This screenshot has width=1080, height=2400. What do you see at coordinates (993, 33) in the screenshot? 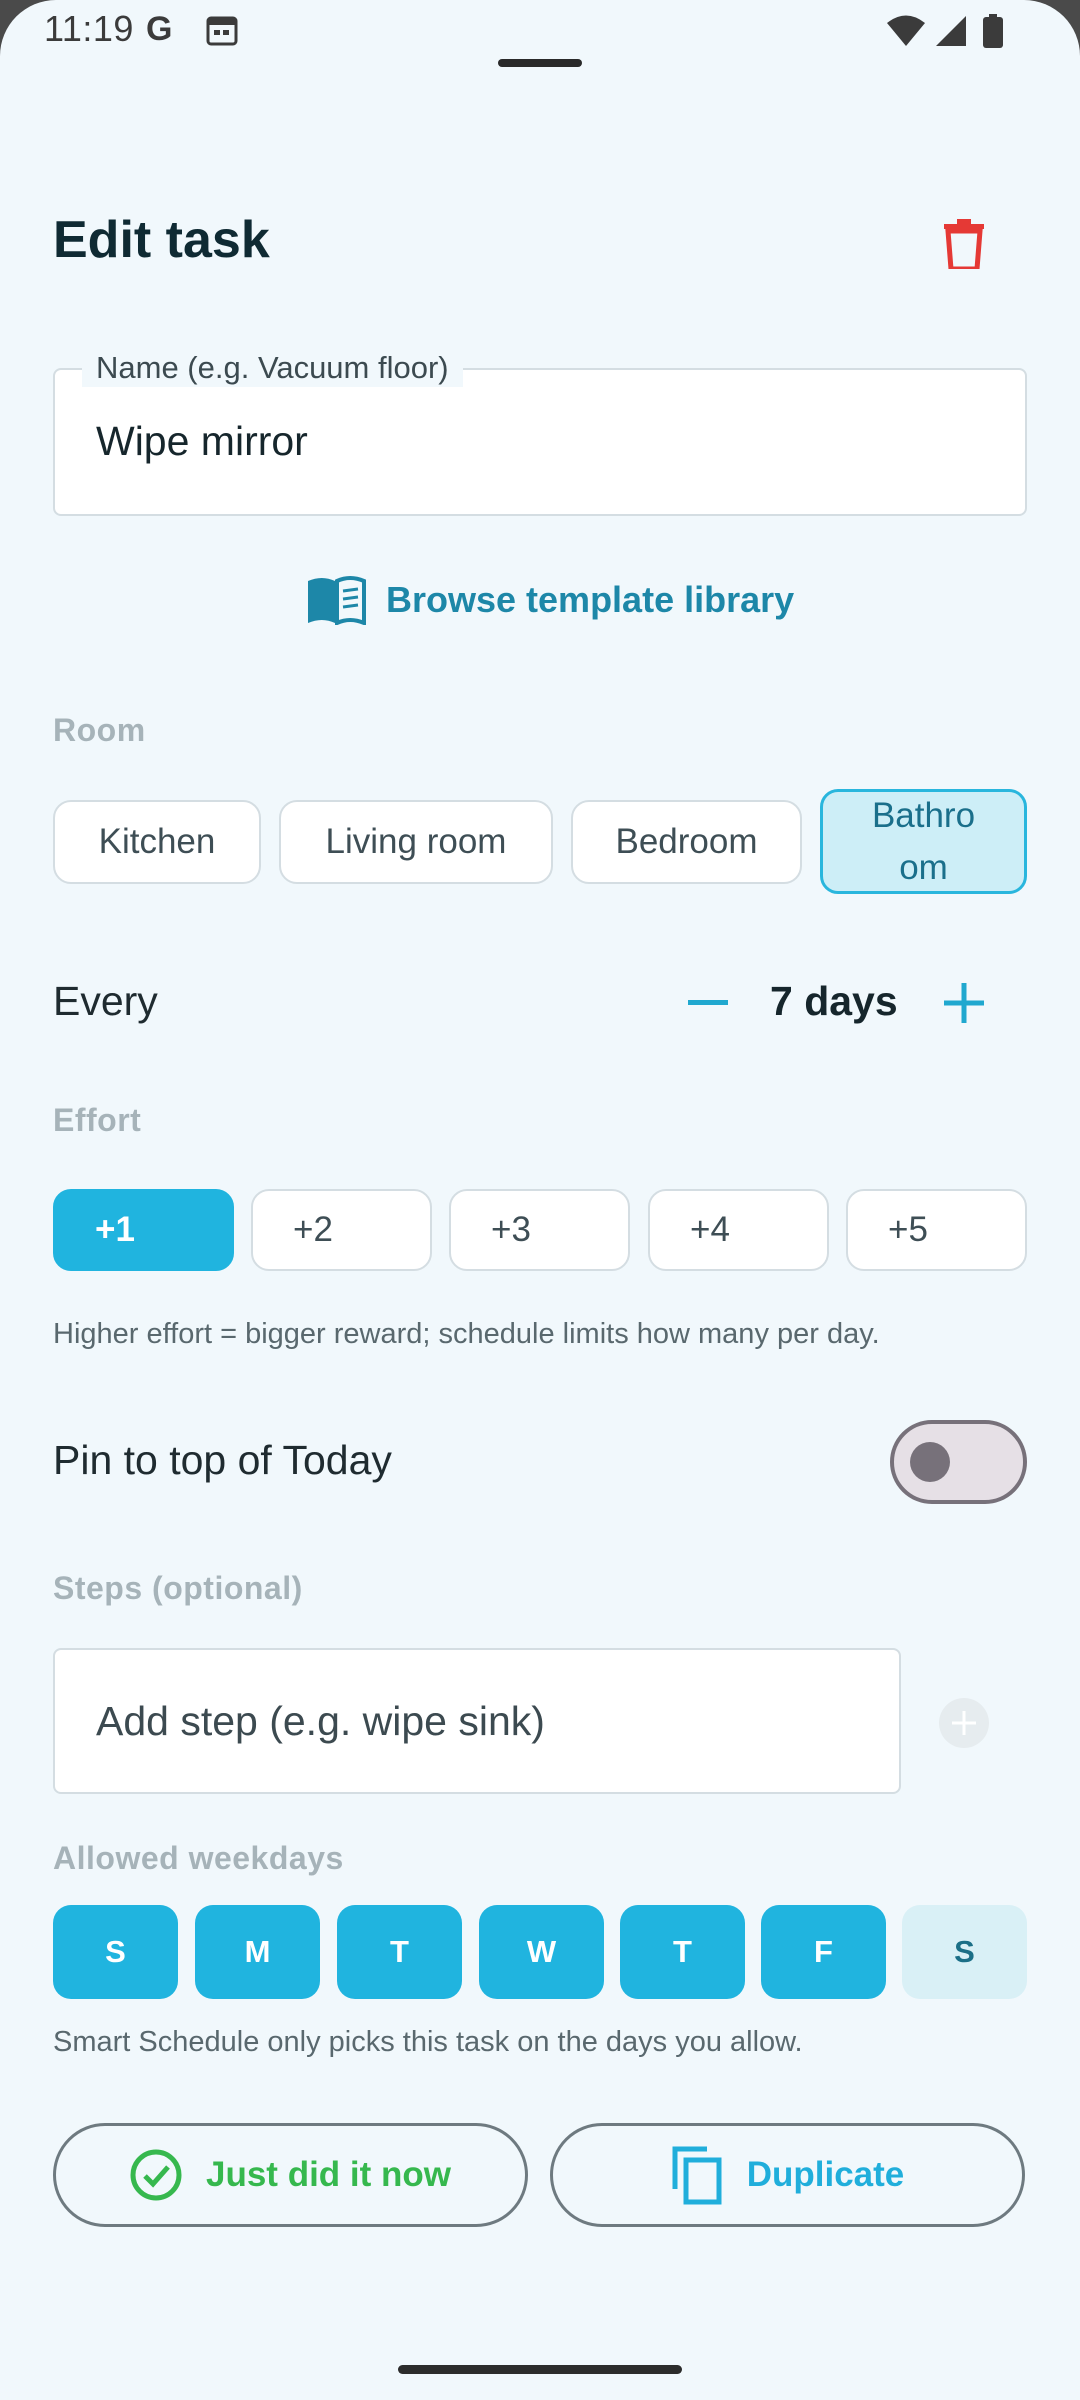
I see `battery-icon` at bounding box center [993, 33].